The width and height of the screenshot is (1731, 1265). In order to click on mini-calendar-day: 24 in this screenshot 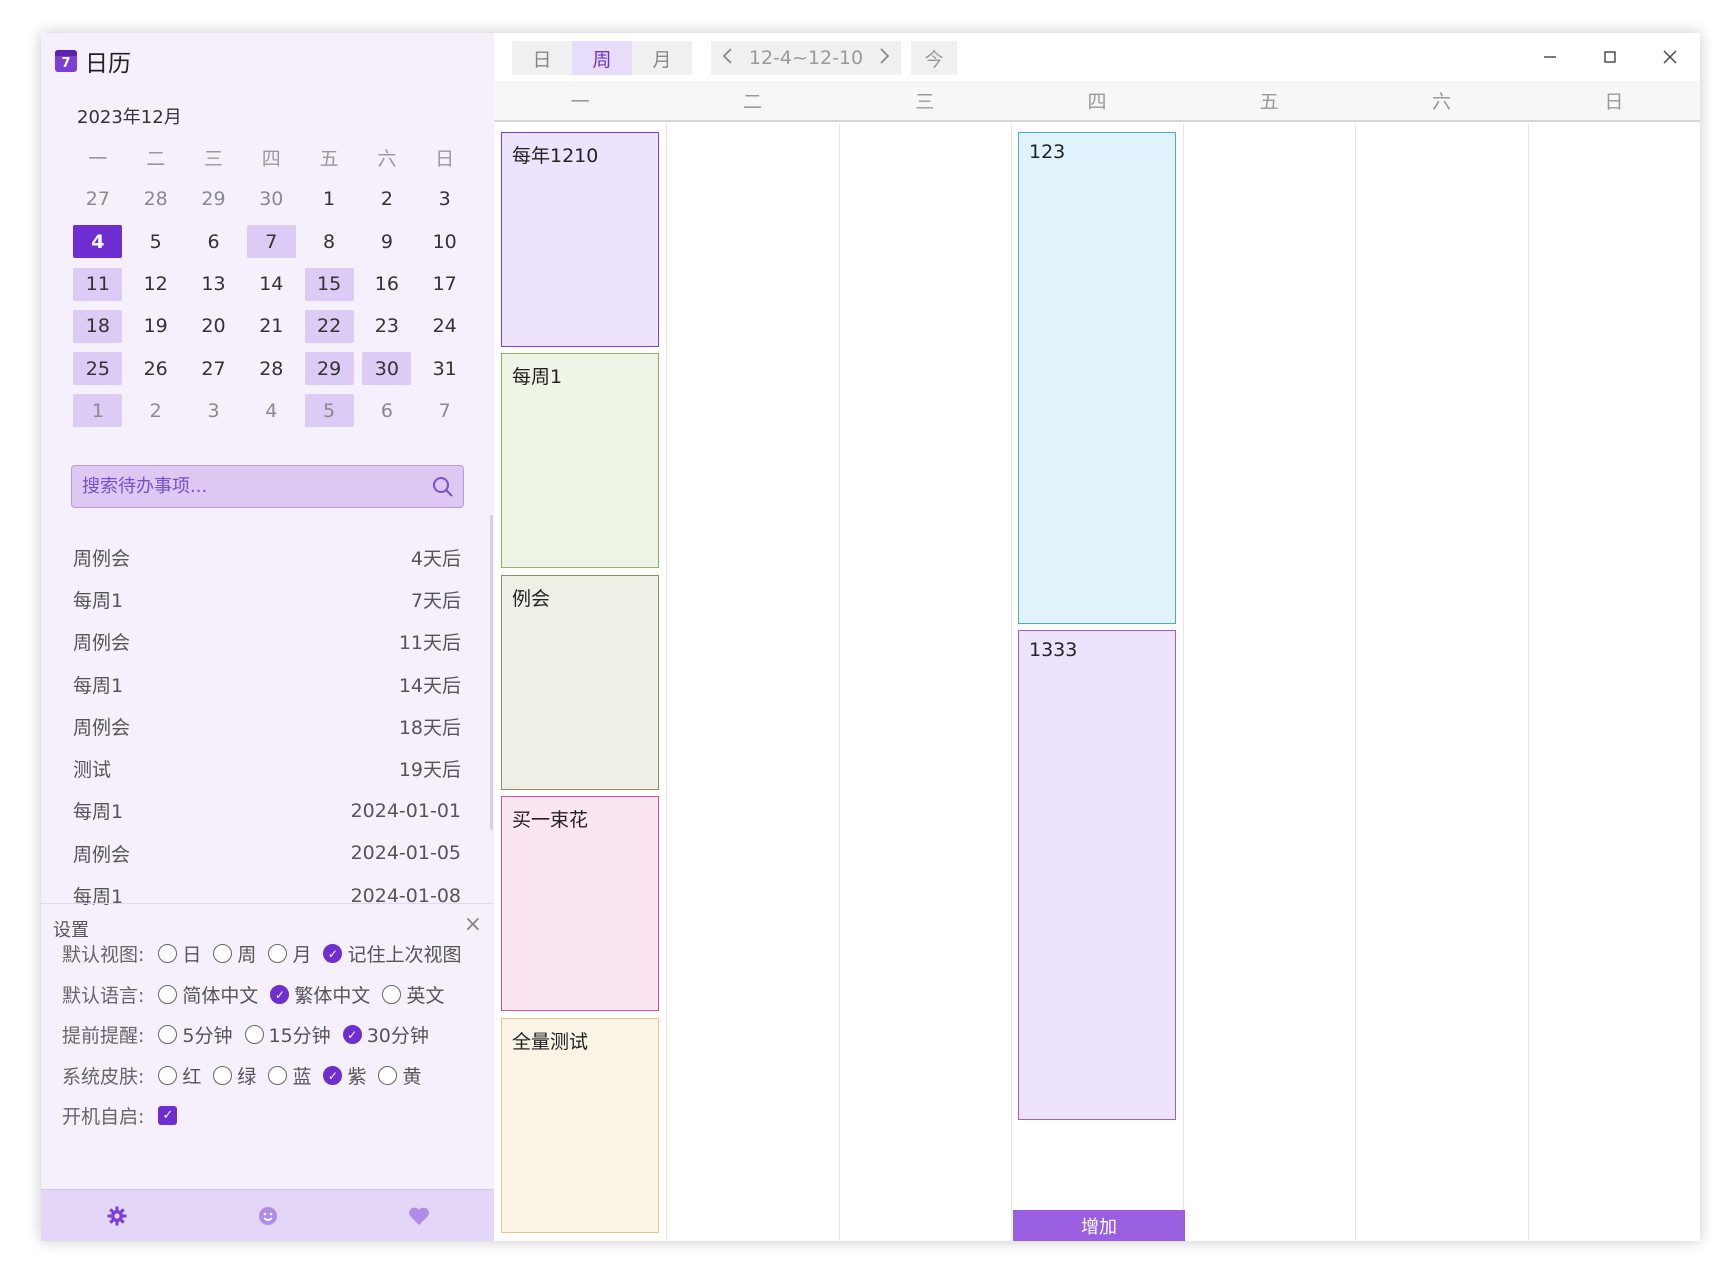, I will do `click(445, 326)`.